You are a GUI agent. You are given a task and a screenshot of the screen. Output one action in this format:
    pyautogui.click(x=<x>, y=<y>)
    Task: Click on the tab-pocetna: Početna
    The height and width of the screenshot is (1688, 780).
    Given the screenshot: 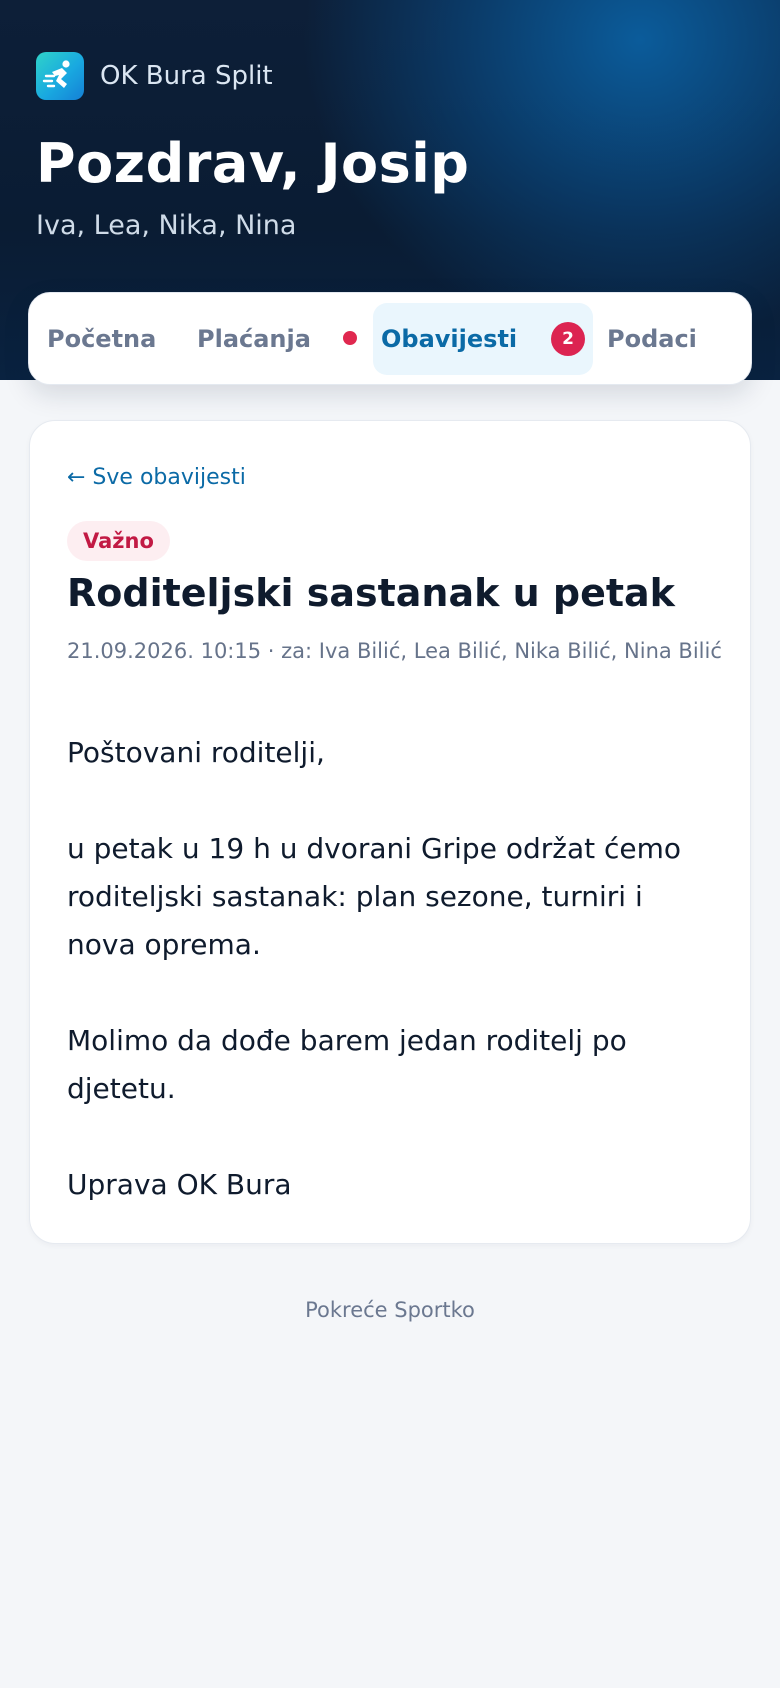 What is the action you would take?
    pyautogui.click(x=101, y=339)
    